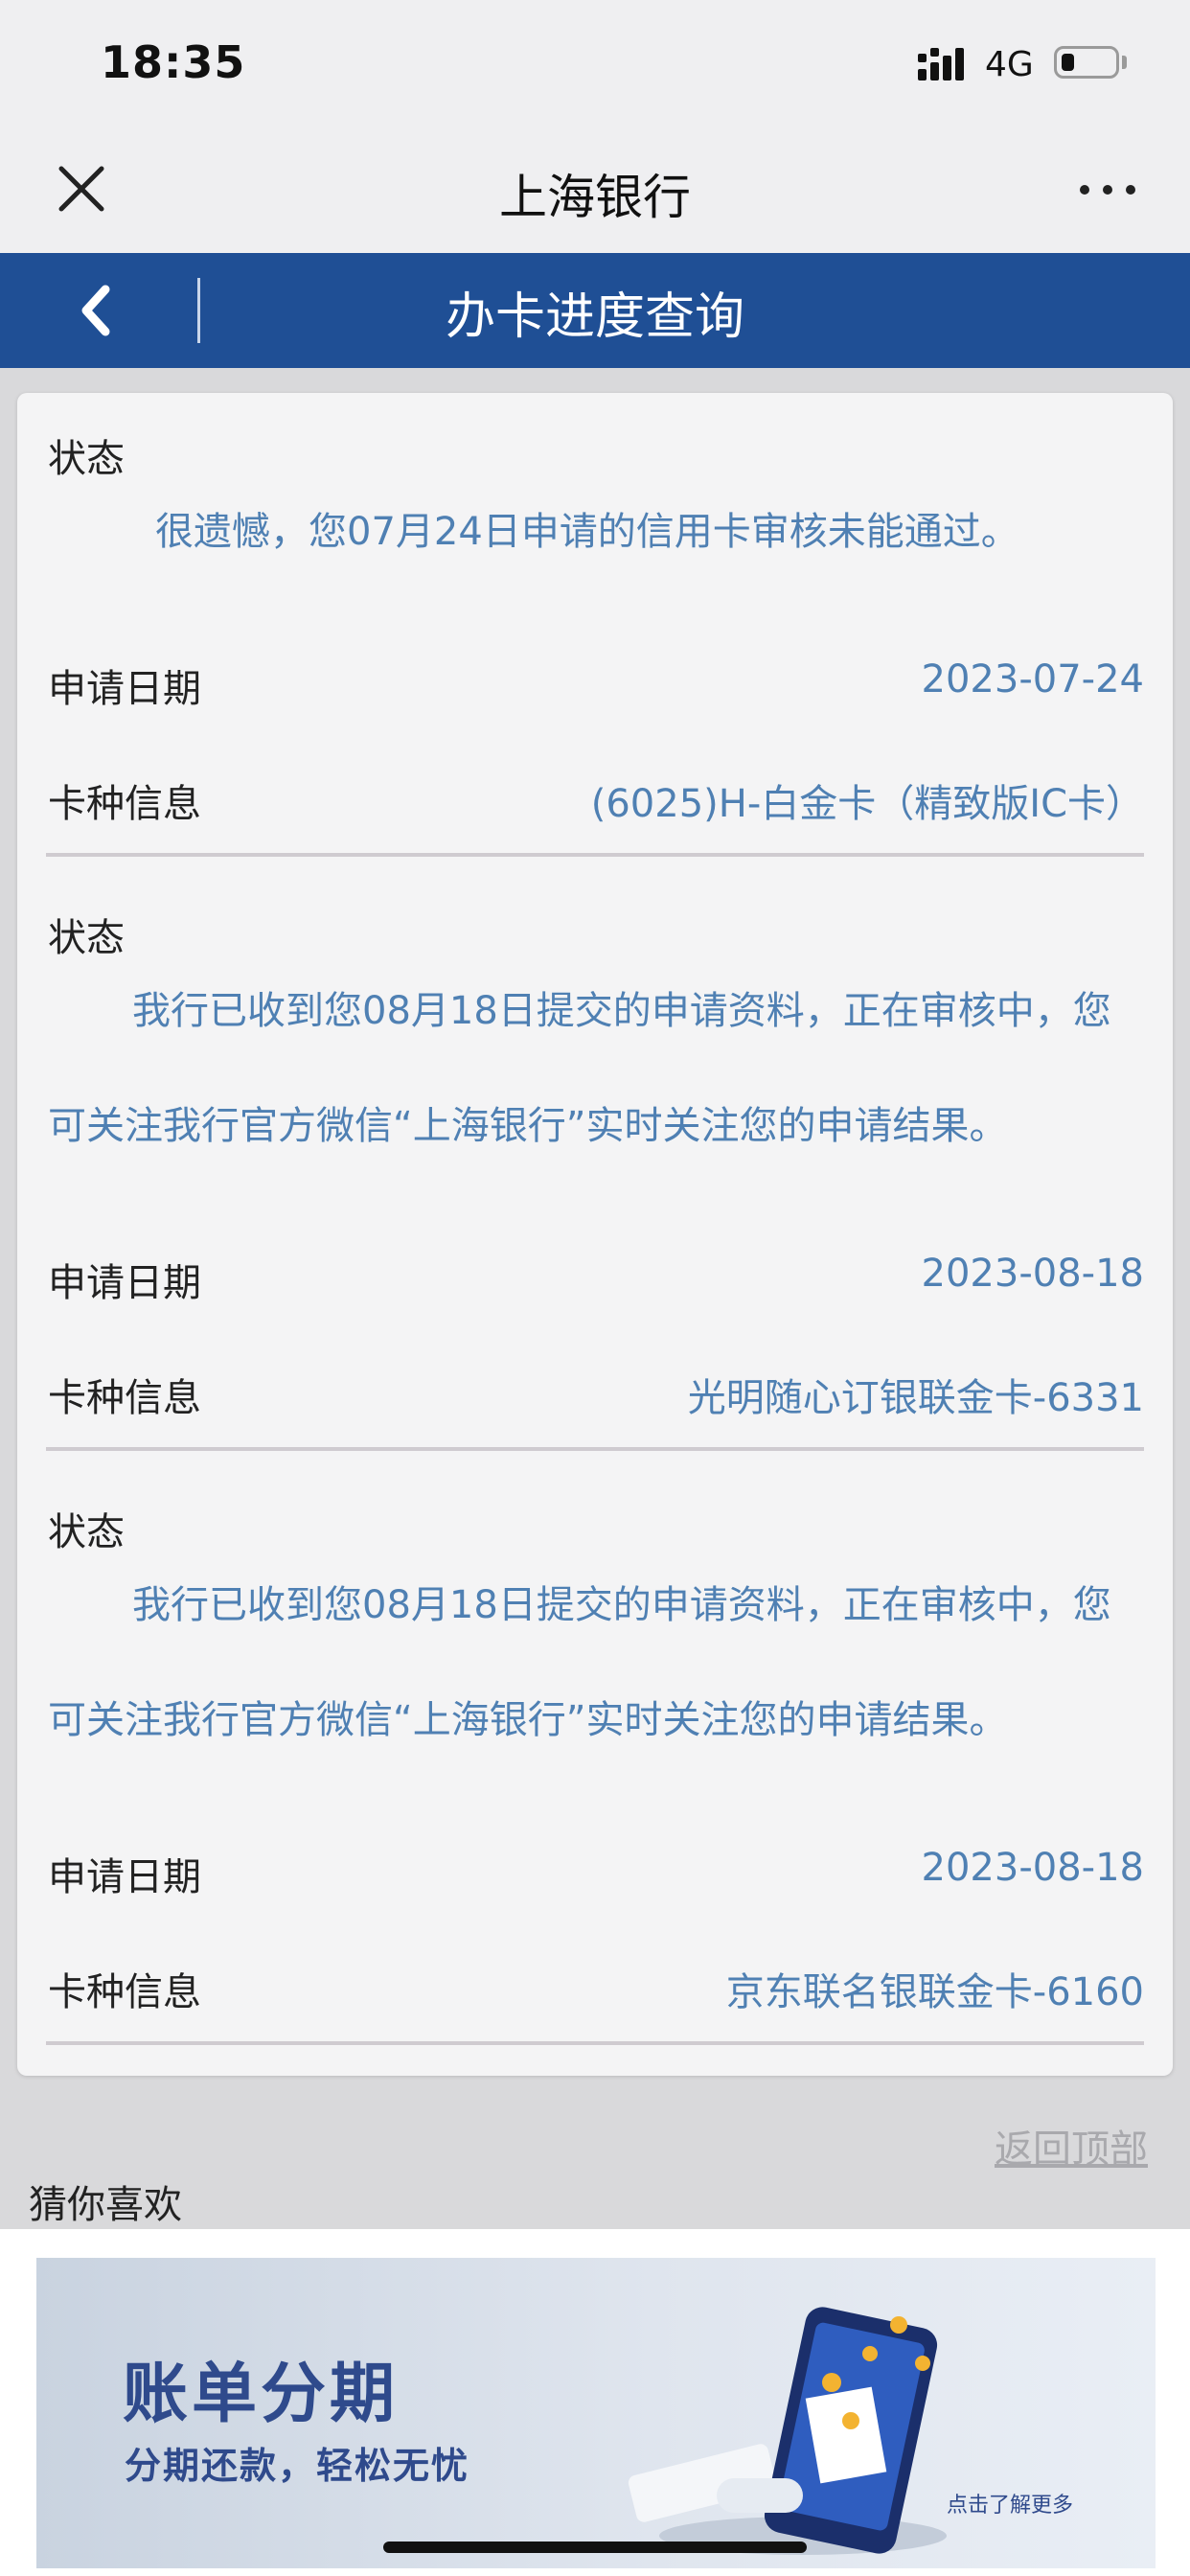 The image size is (1190, 2576). I want to click on battery-tip, so click(1125, 63).